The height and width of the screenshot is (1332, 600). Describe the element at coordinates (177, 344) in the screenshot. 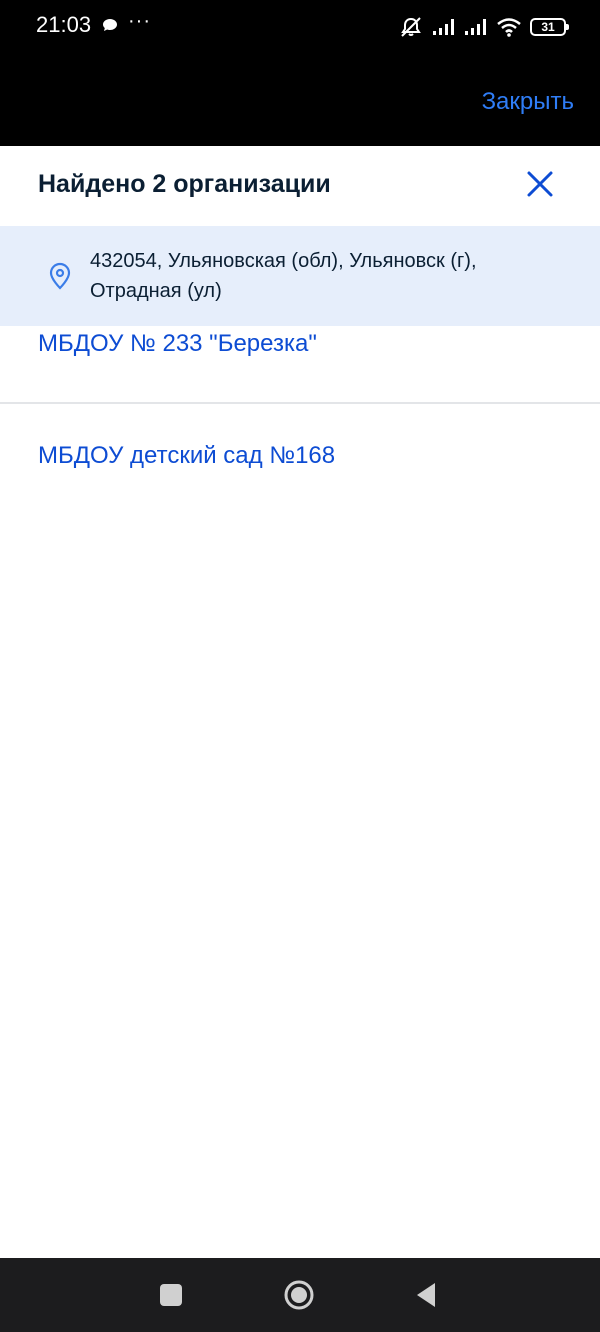

I see `org-link: МБДОУ № 233 "Березка"` at that location.